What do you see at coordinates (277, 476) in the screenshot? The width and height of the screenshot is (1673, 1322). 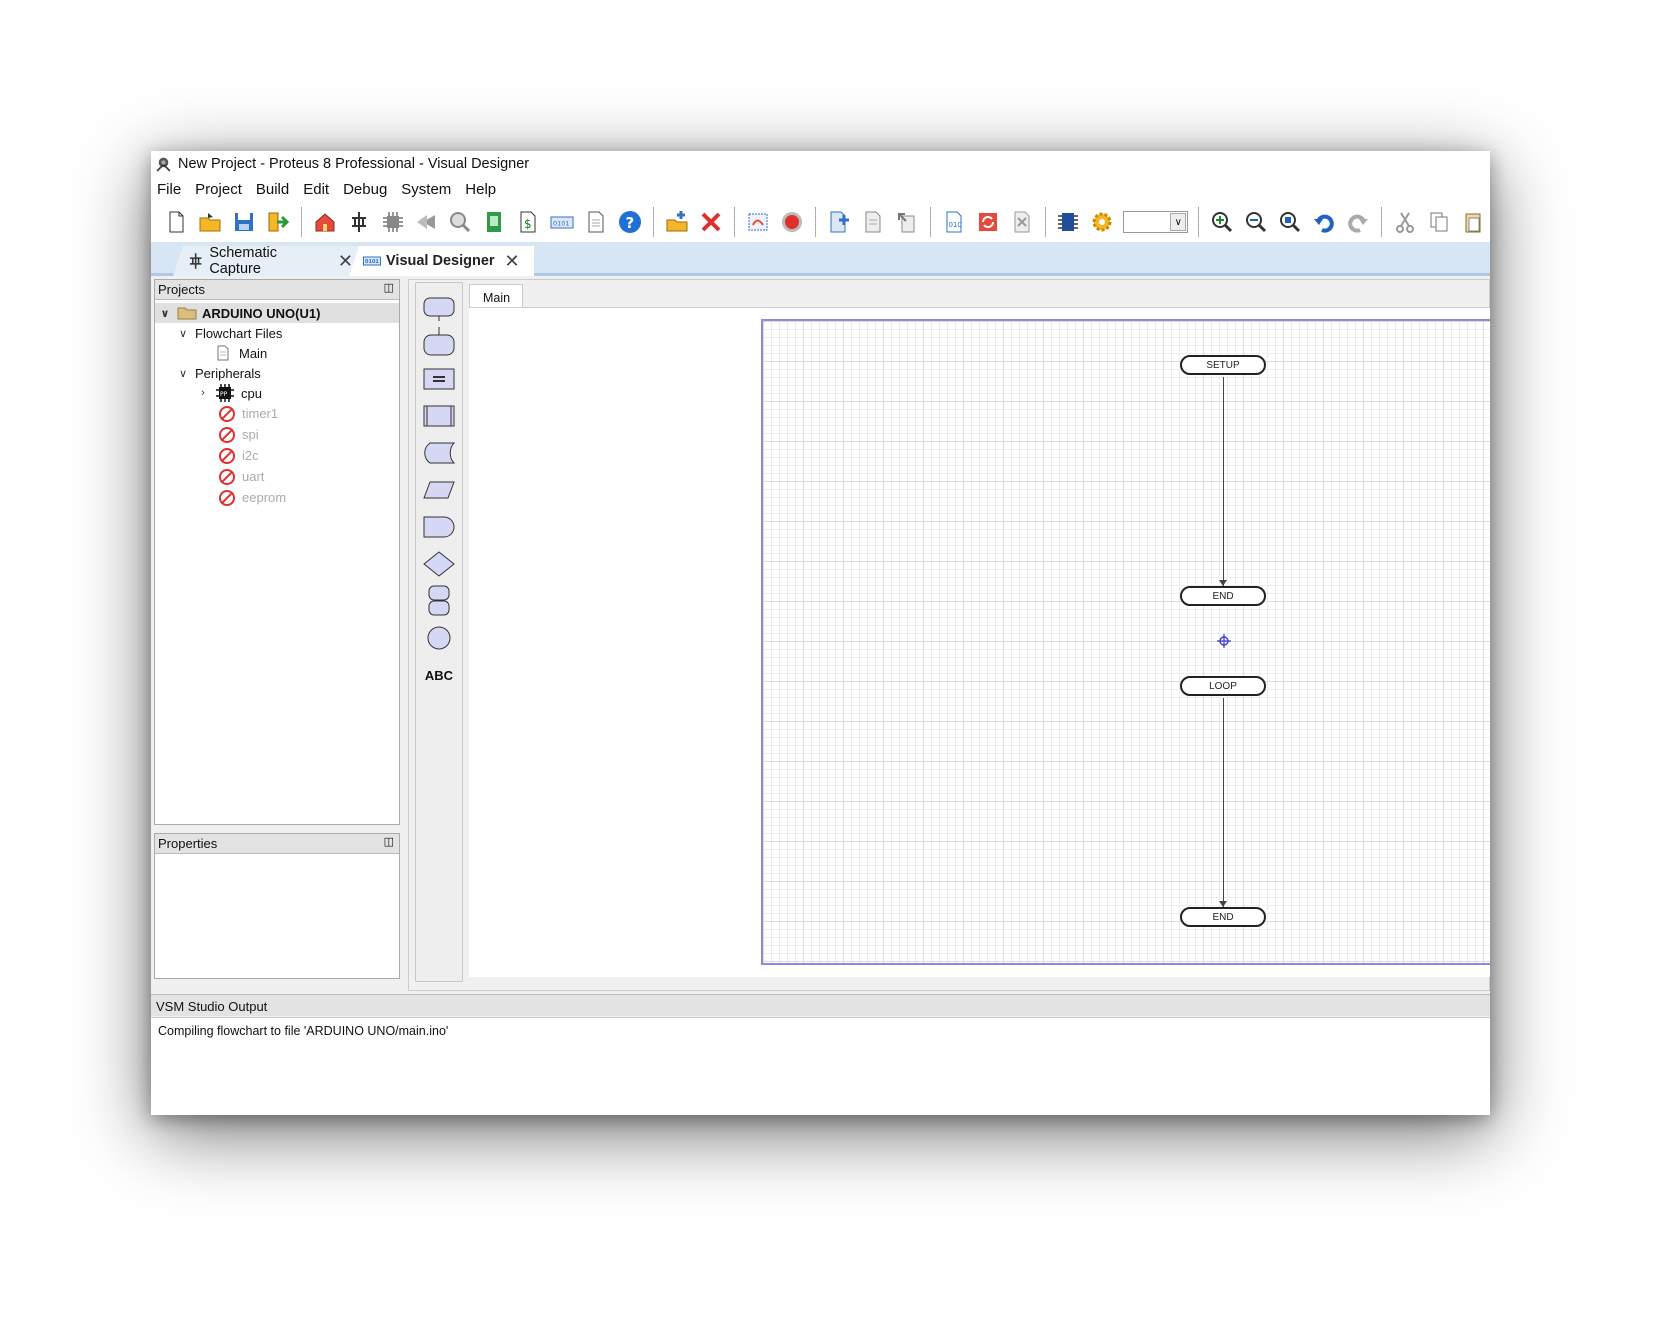 I see `tree-item-uart: uart` at bounding box center [277, 476].